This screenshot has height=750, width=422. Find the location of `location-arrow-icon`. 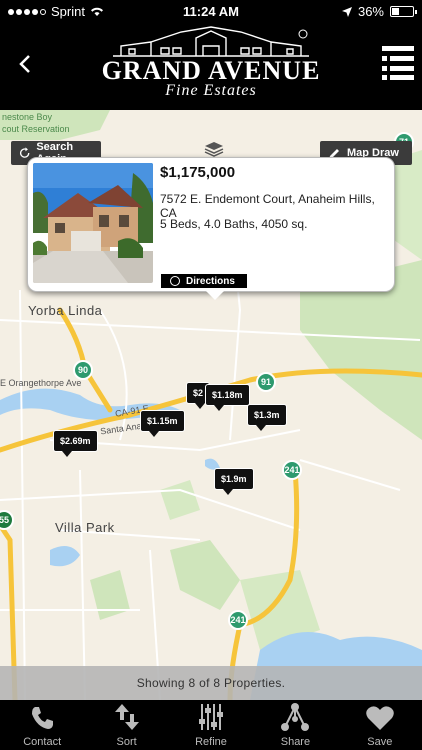

location-arrow-icon is located at coordinates (346, 11).